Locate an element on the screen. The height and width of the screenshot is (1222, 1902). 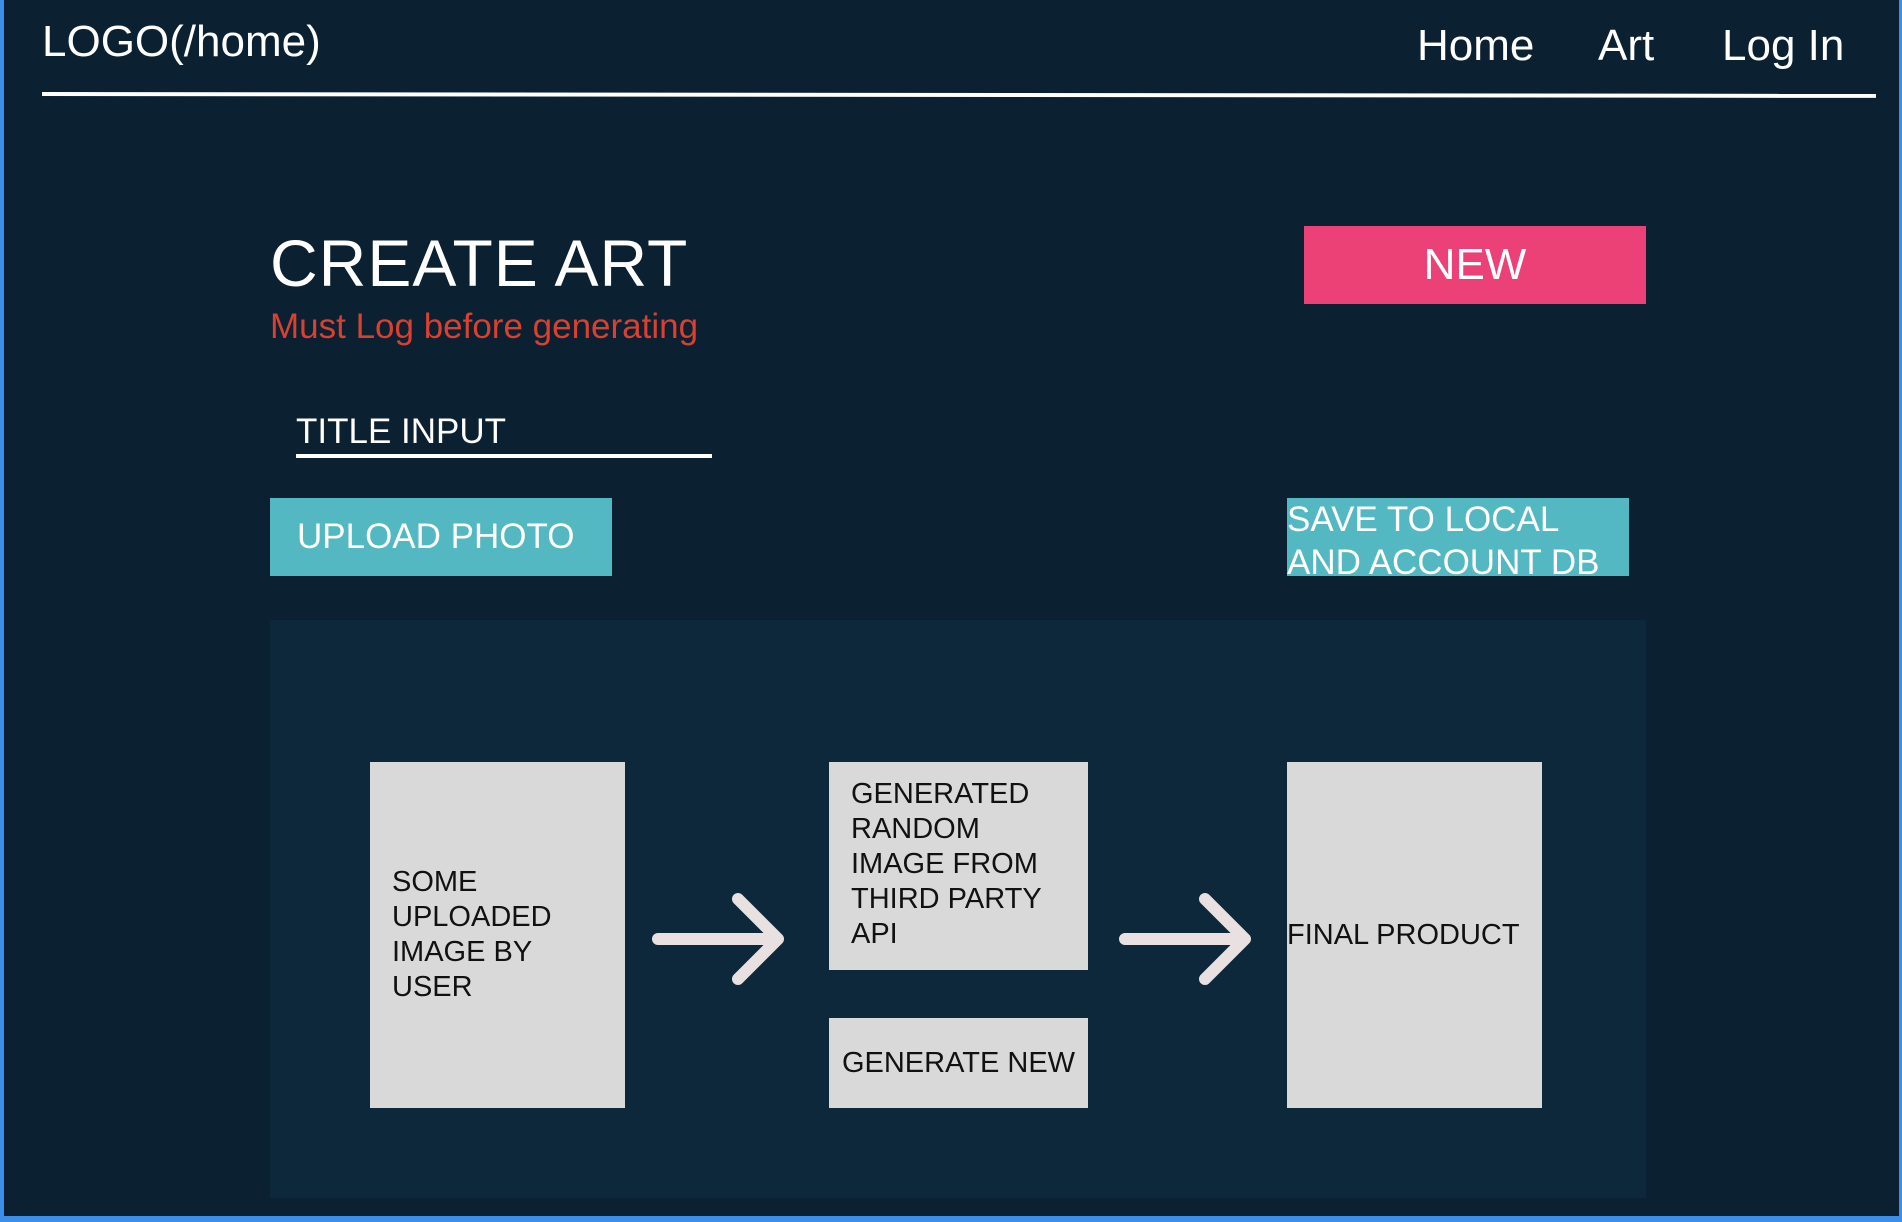
header-divider is located at coordinates (959, 95).